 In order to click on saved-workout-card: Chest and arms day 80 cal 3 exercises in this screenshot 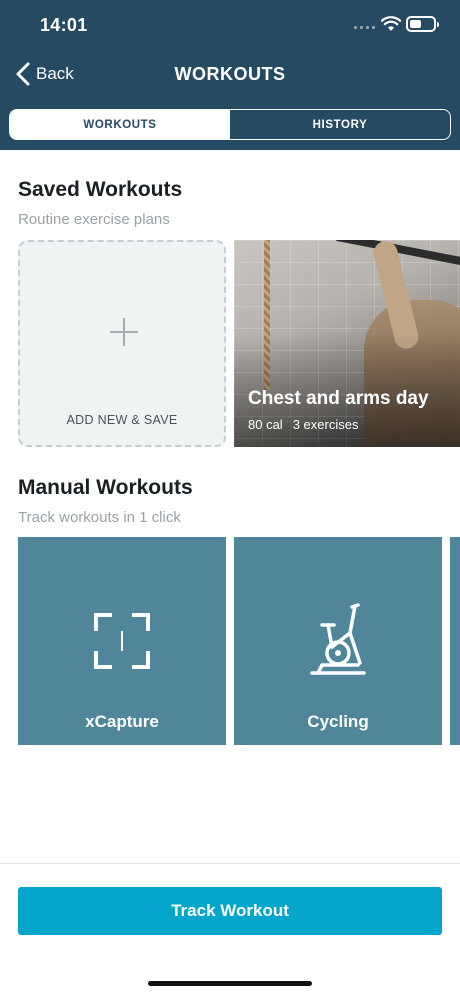, I will do `click(347, 343)`.